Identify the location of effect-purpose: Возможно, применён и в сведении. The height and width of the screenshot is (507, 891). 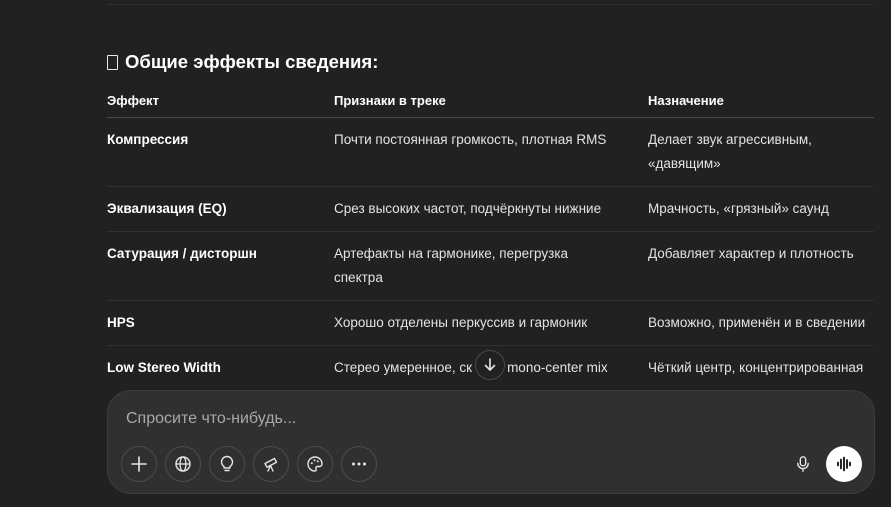
(761, 323).